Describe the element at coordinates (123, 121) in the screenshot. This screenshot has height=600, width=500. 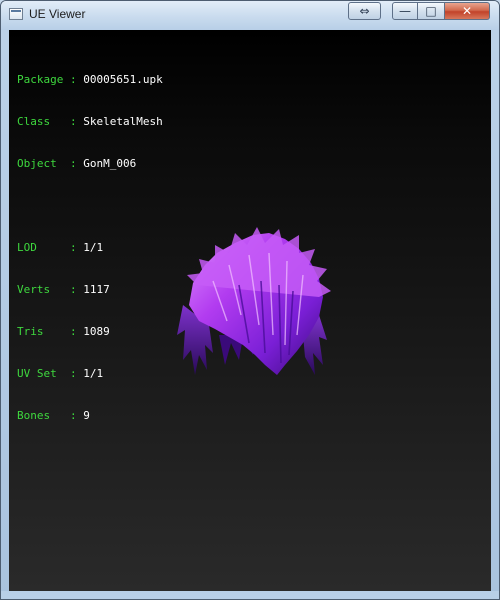
I see `info-value-class: SkeletalMesh` at that location.